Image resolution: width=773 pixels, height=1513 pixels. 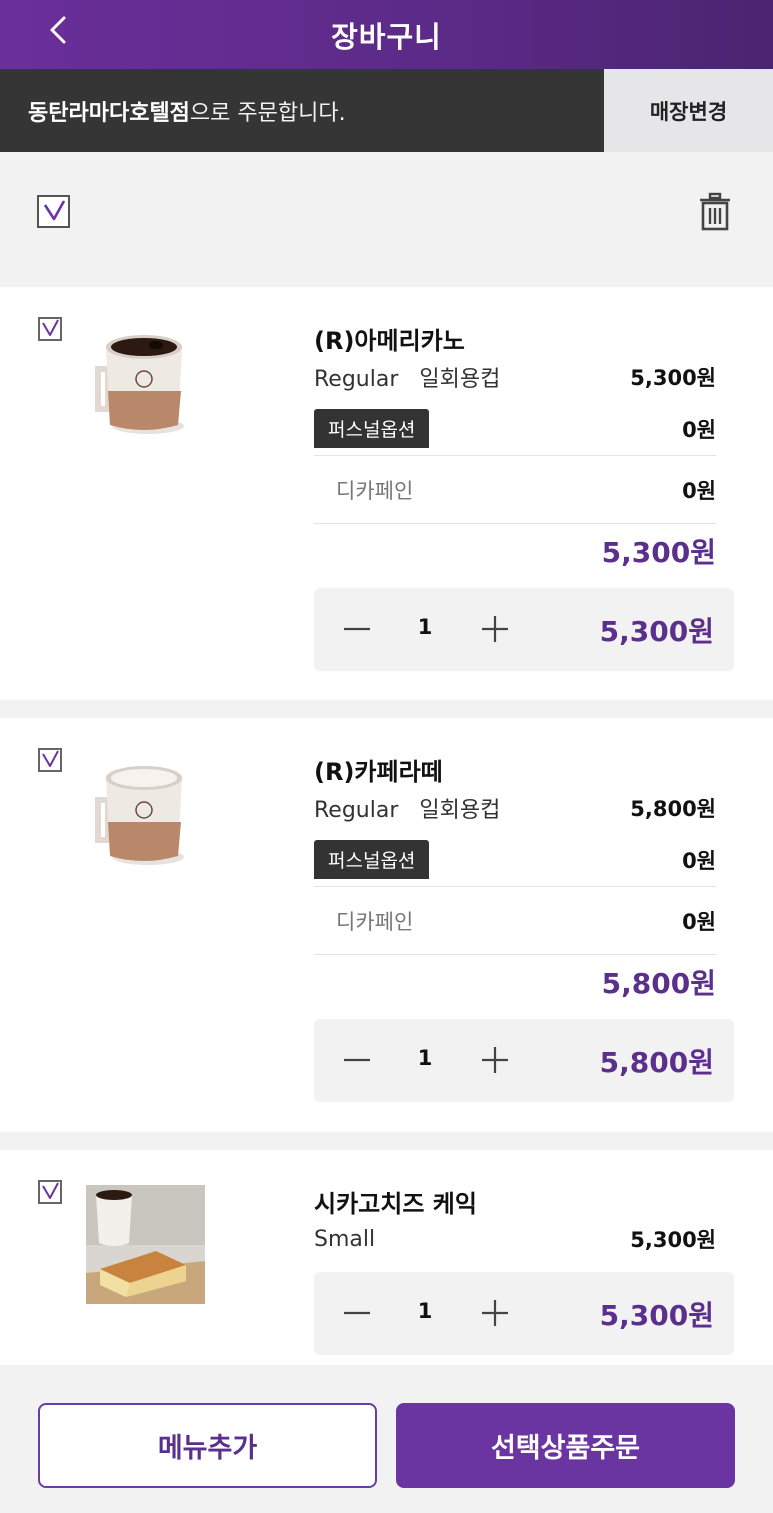 I want to click on item-base-price: 5,800원, so click(x=673, y=809).